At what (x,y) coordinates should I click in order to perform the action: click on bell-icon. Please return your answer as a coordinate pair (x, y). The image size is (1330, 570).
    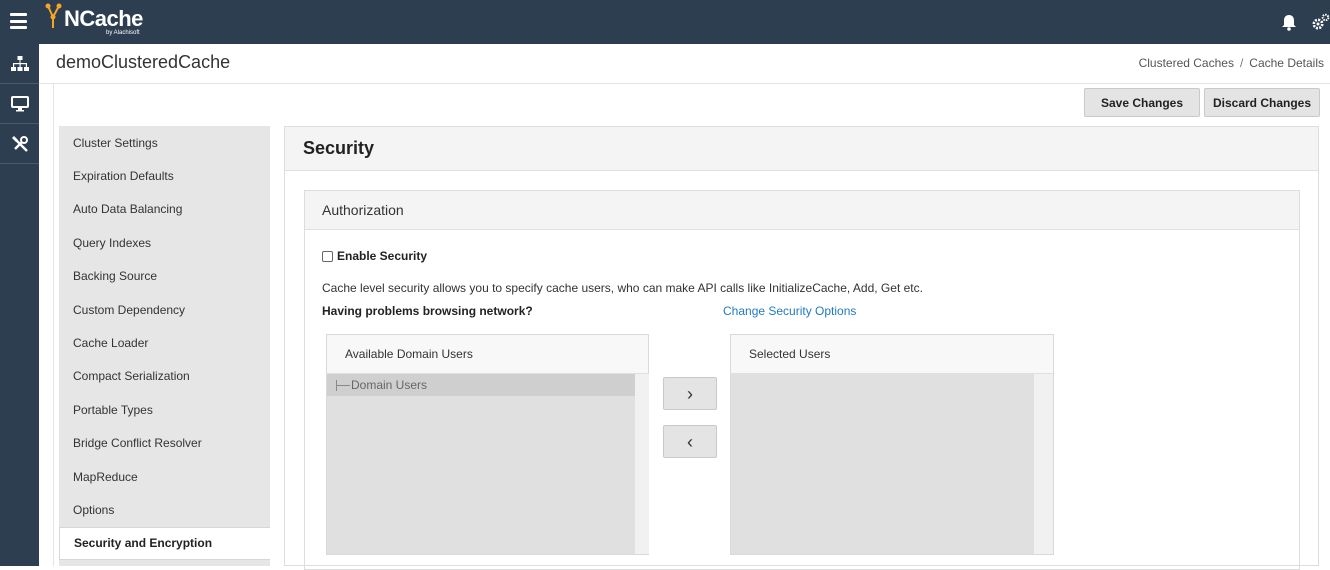
    Looking at the image, I should click on (1289, 22).